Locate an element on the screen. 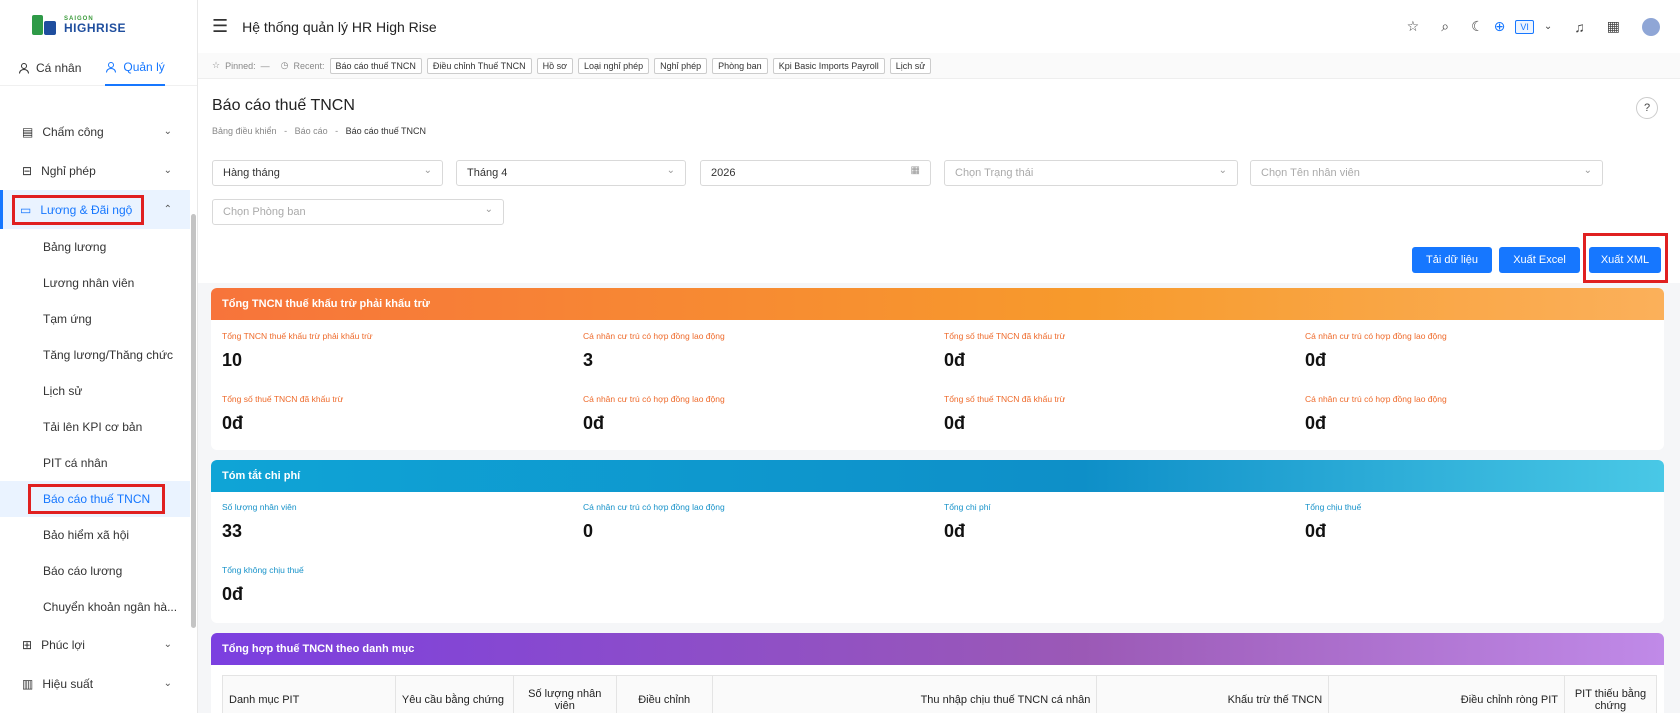 Image resolution: width=1680 pixels, height=713 pixels. column-header: Điều chỉnh is located at coordinates (664, 694).